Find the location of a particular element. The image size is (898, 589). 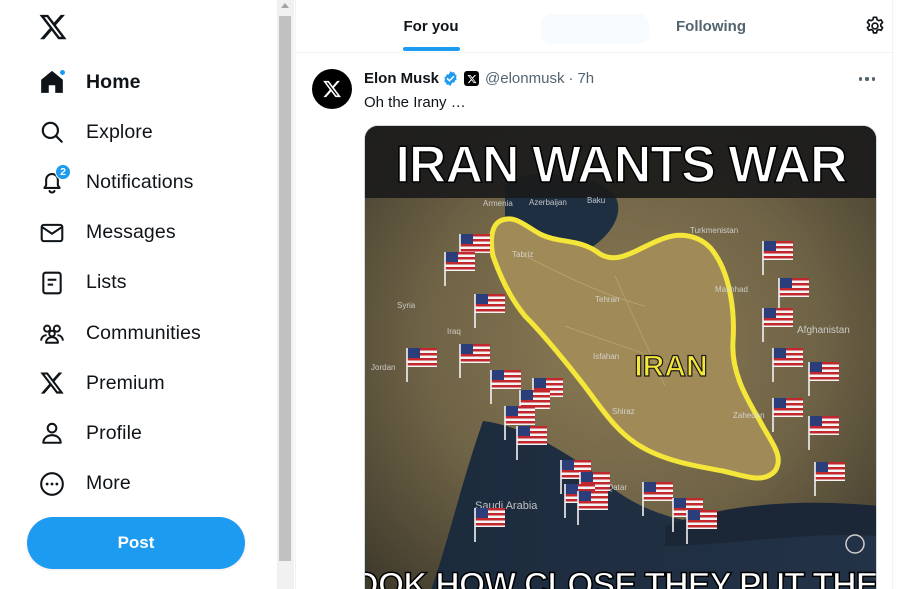

people-icon is located at coordinates (52, 333).